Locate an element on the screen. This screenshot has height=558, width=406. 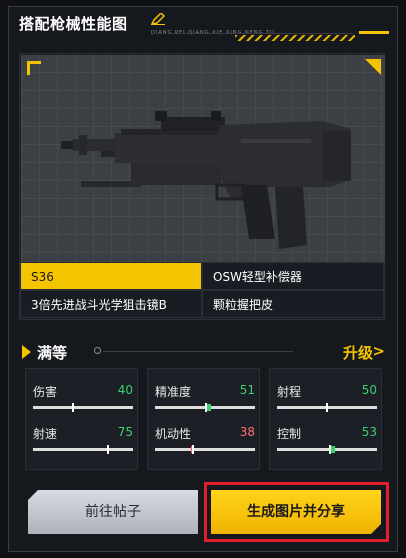
stat-accuracy: 精准度 51 is located at coordinates (205, 403).